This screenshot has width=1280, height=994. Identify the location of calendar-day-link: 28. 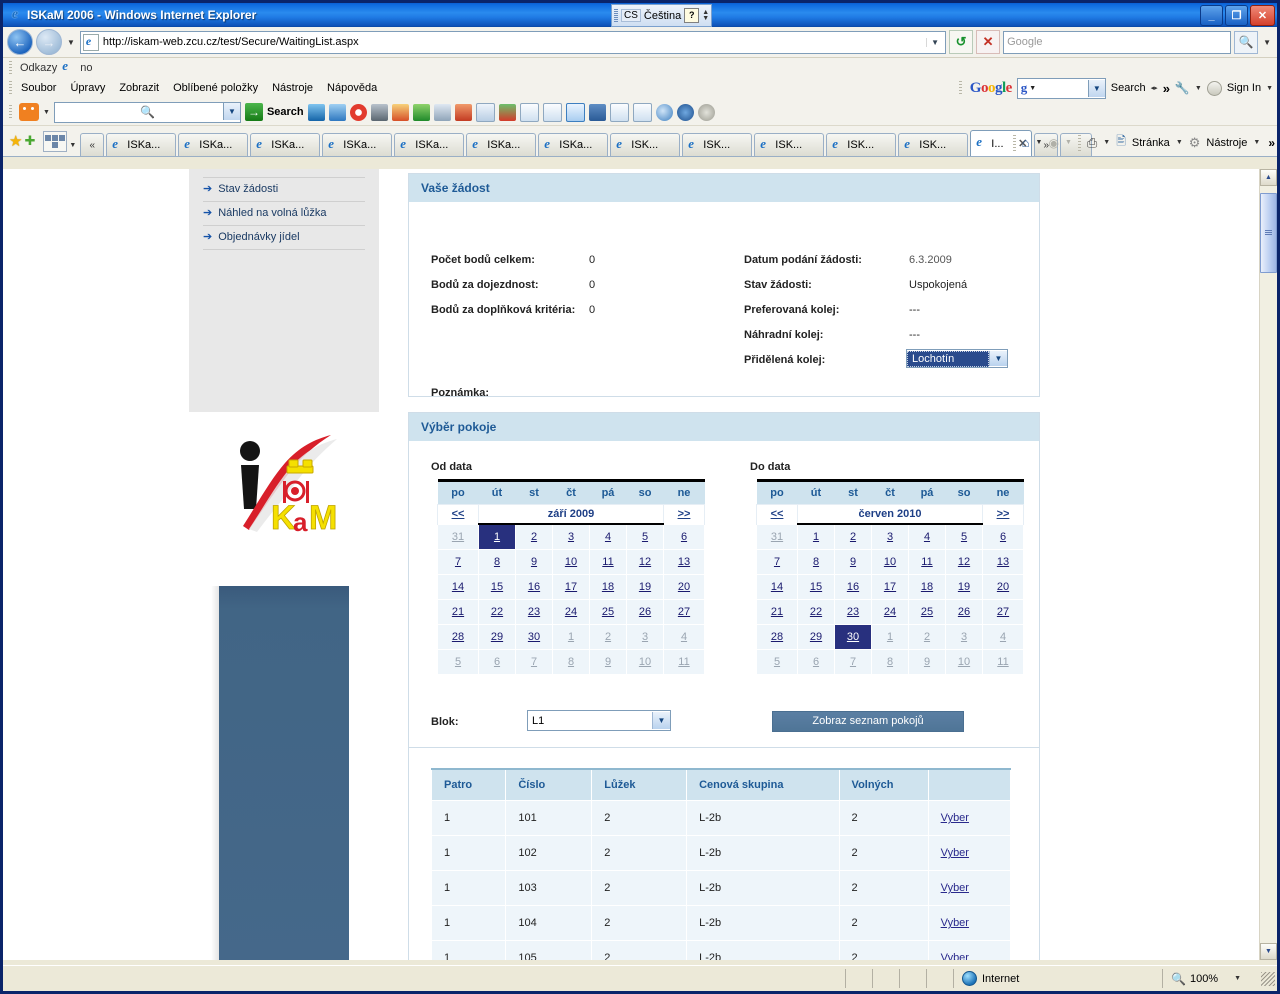
(458, 637).